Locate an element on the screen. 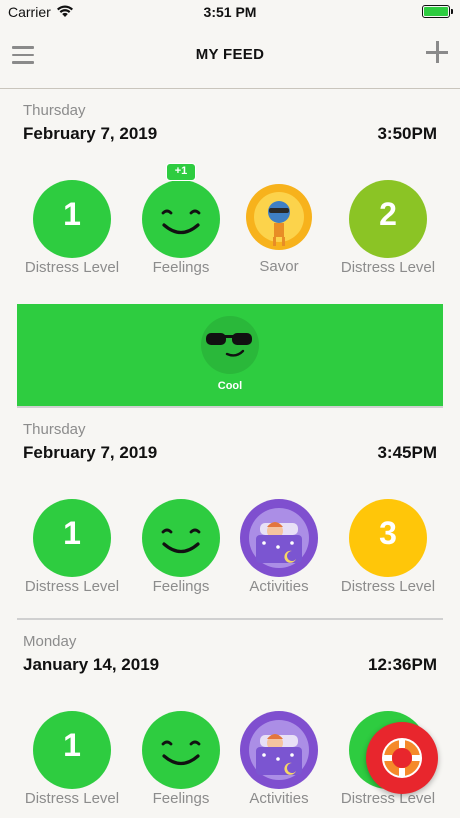 Image resolution: width=460 pixels, height=818 pixels. entry-time: 12:36PM is located at coordinates (402, 664).